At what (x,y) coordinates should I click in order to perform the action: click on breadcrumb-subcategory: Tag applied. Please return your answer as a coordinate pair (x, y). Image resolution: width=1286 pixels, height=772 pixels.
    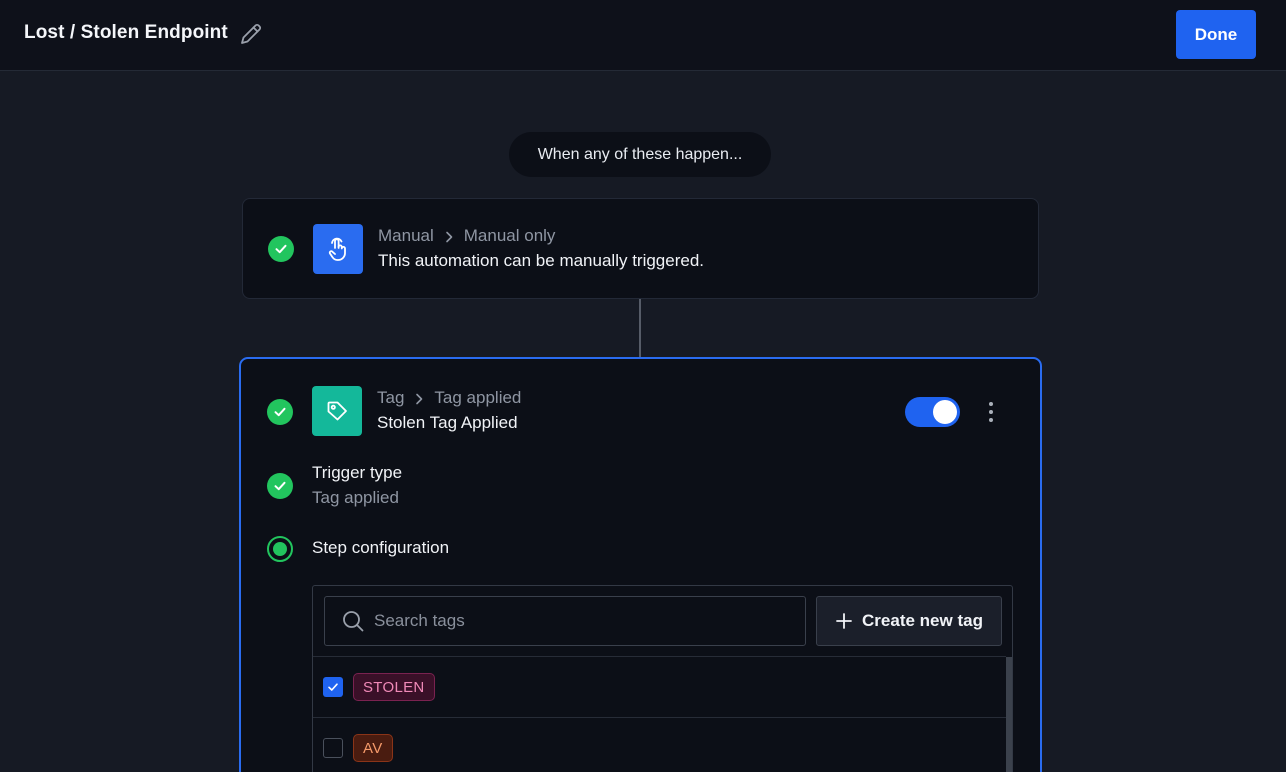
    Looking at the image, I should click on (478, 397).